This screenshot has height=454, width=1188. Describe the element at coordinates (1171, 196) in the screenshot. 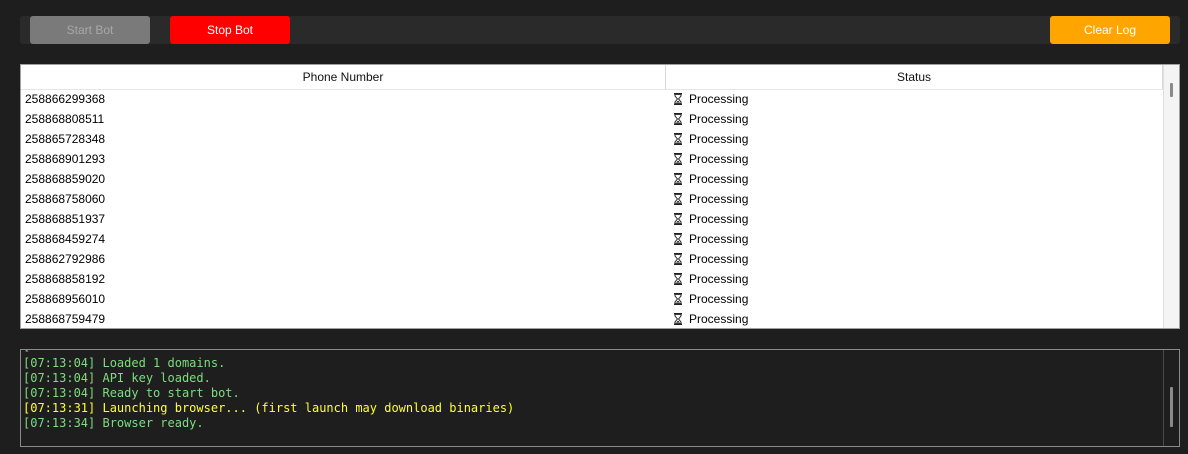

I see `table-vertical-scrollbar` at that location.